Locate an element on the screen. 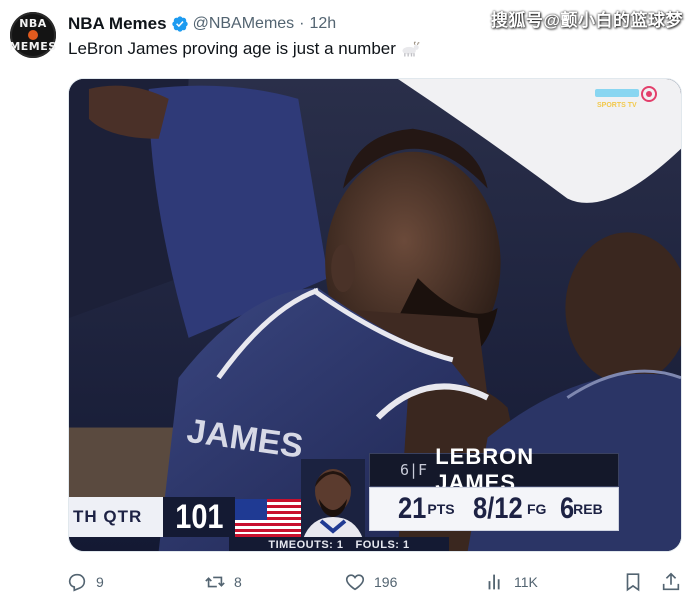 The height and width of the screenshot is (608, 695). avatar-text-bottom: MEMES is located at coordinates (33, 46).